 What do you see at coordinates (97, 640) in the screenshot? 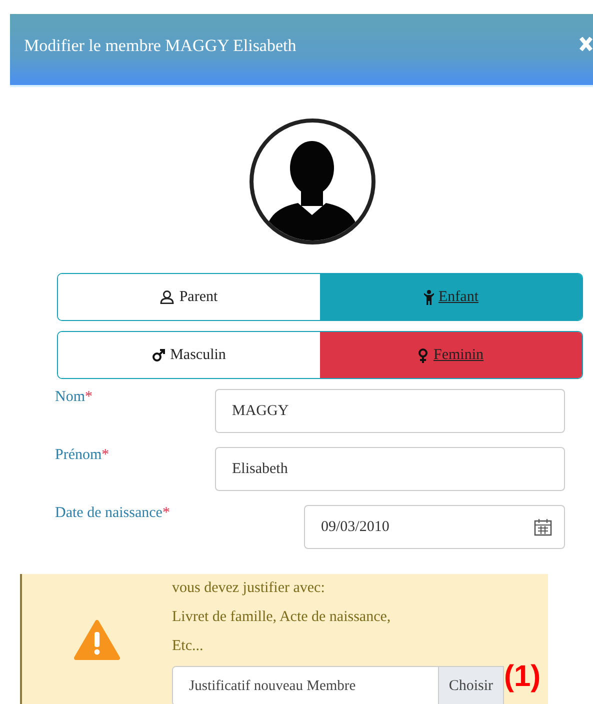
I see `warning-icon` at bounding box center [97, 640].